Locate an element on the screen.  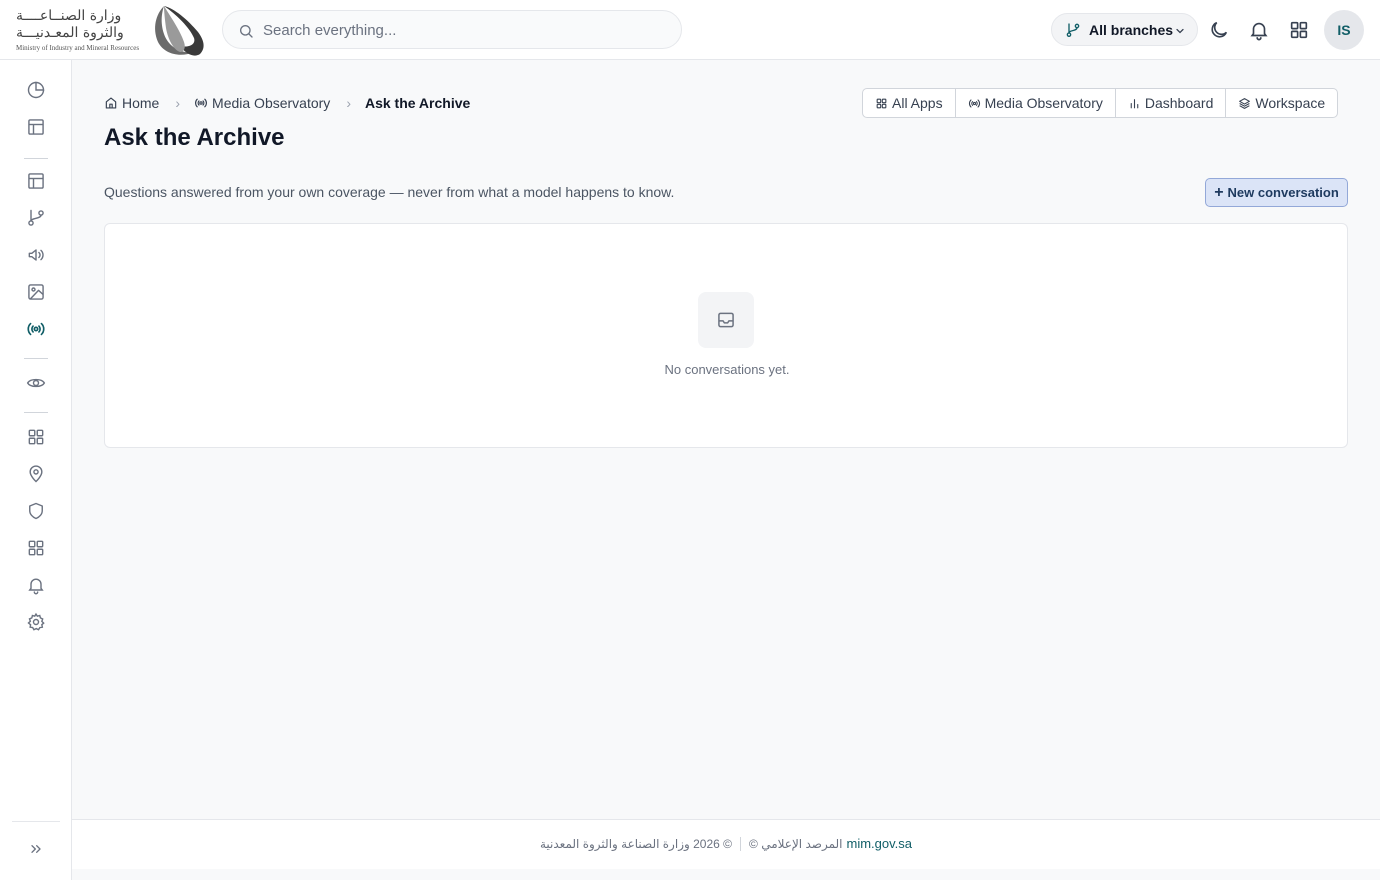
footer-observatory: المرصد الإعلامي © is located at coordinates (796, 843).